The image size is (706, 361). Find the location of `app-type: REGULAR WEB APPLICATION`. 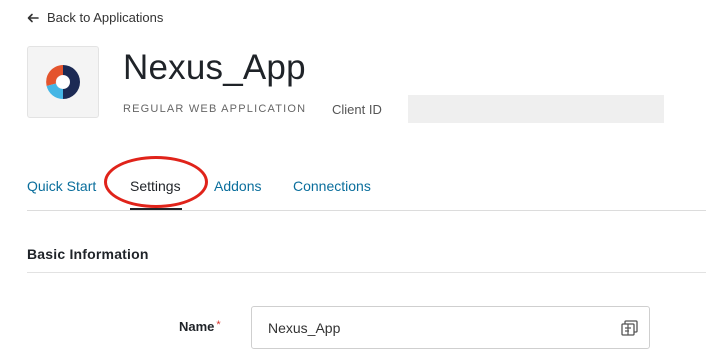

app-type: REGULAR WEB APPLICATION is located at coordinates (215, 109).